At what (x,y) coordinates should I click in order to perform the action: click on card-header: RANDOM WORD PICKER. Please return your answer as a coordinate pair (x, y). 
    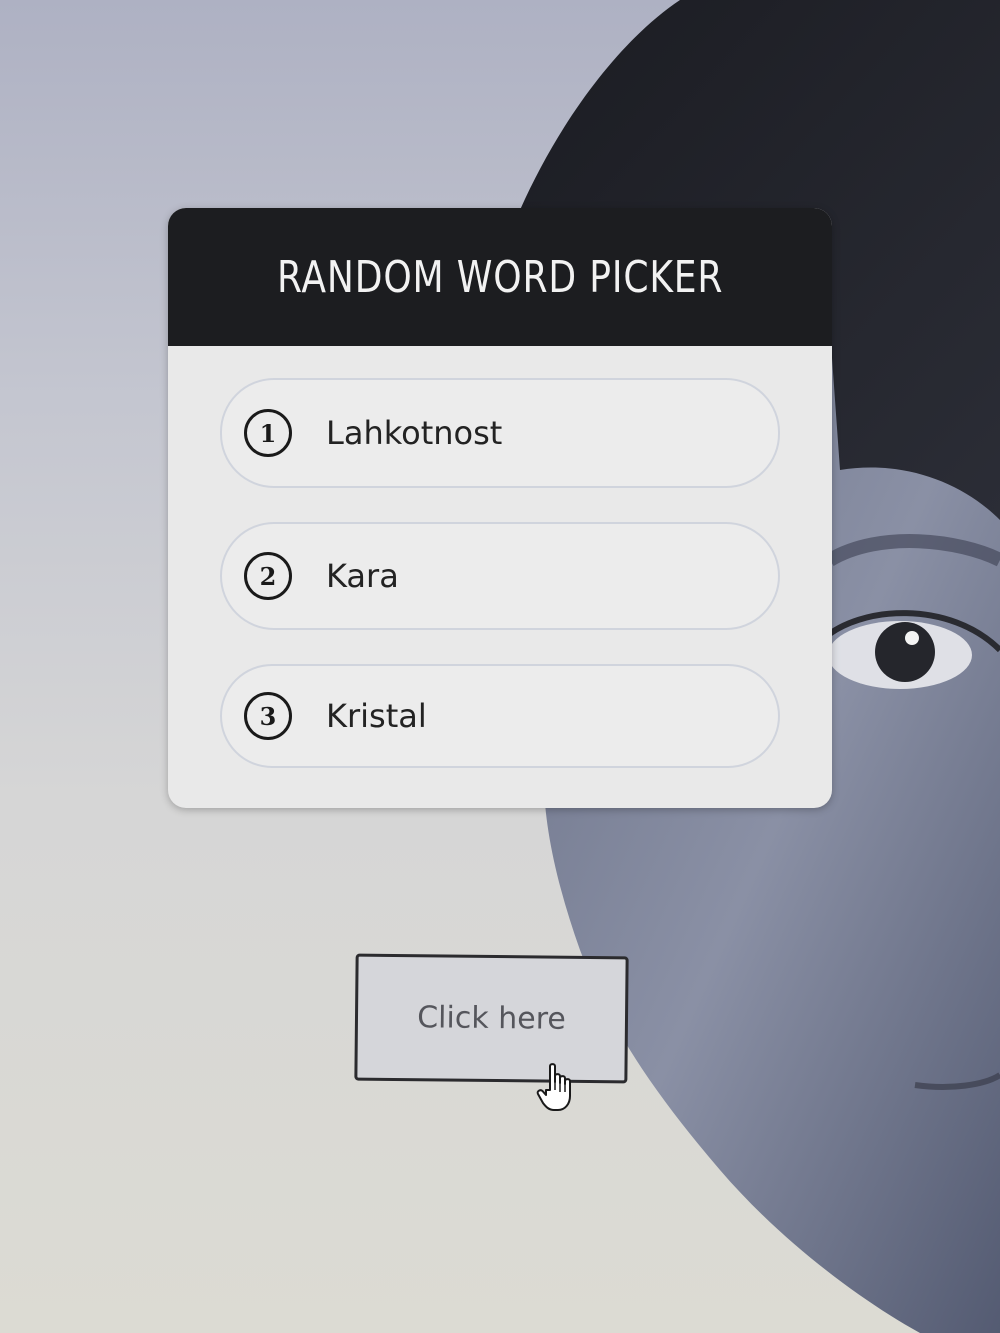
    Looking at the image, I should click on (500, 277).